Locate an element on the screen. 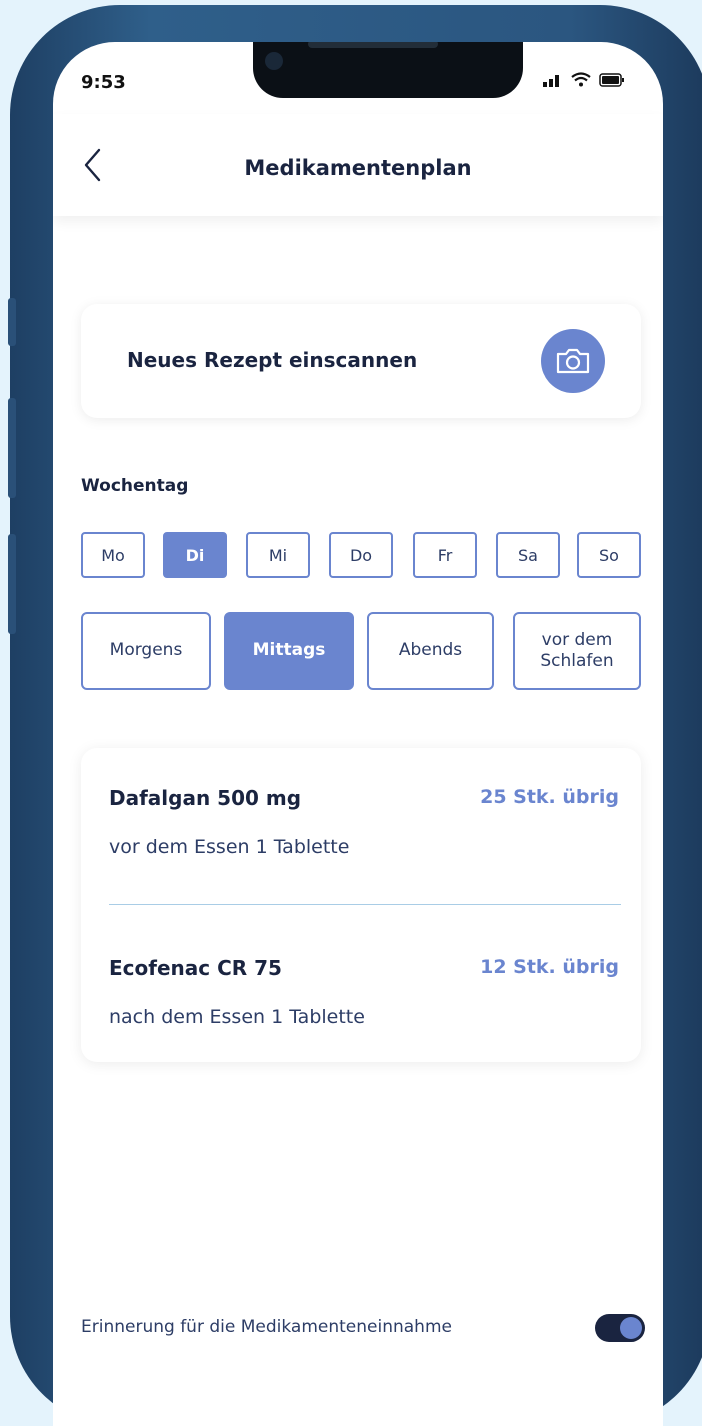 Image resolution: width=702 pixels, height=1426 pixels. slot-vor-dem-schlafen: vor dem Schlafen is located at coordinates (577, 651).